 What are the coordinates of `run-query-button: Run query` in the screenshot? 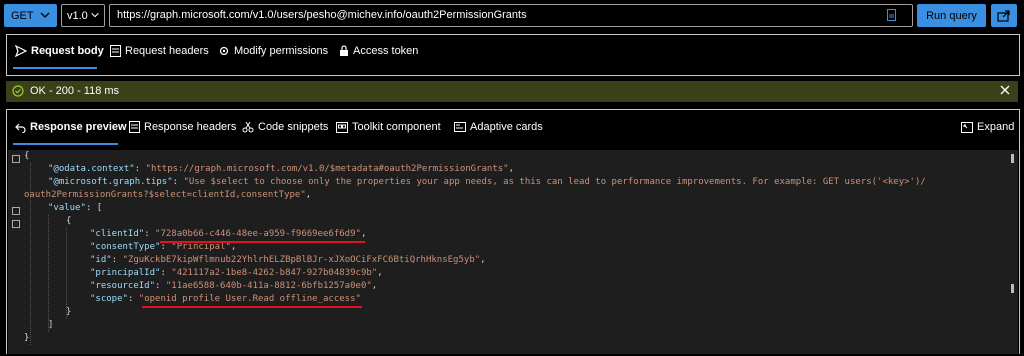 It's located at (951, 15).